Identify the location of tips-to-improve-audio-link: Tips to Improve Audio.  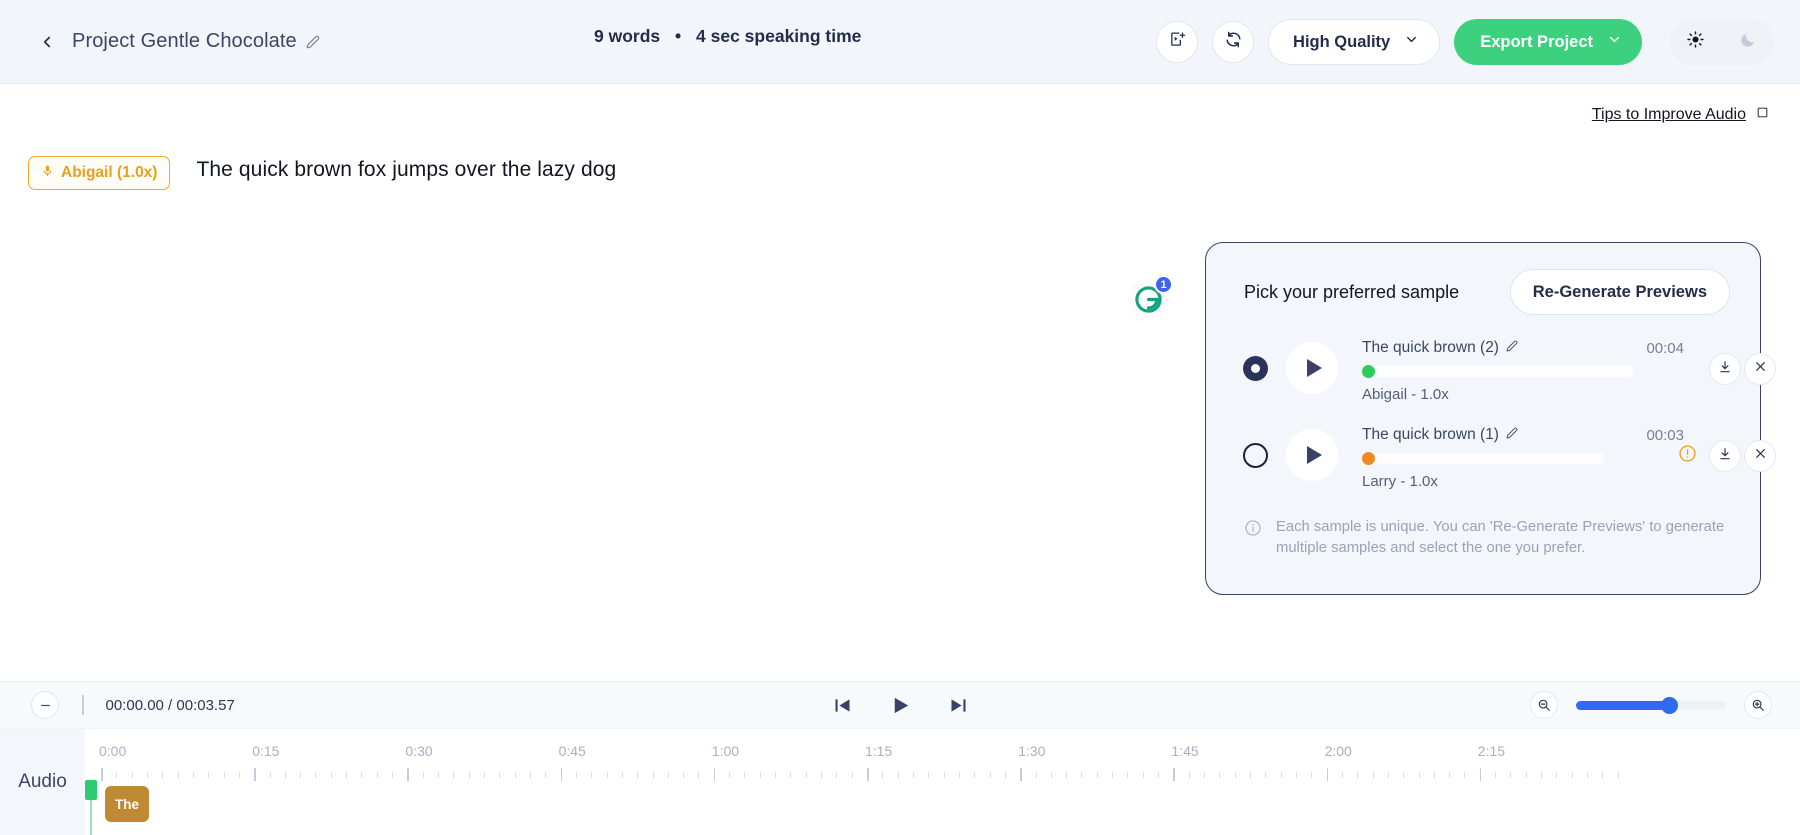
(1680, 115).